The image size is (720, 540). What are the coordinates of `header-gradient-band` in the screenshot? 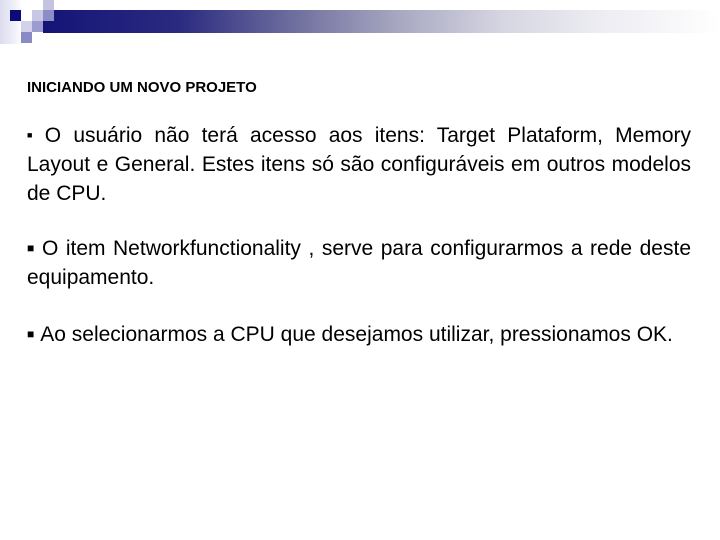 It's located at (381, 21).